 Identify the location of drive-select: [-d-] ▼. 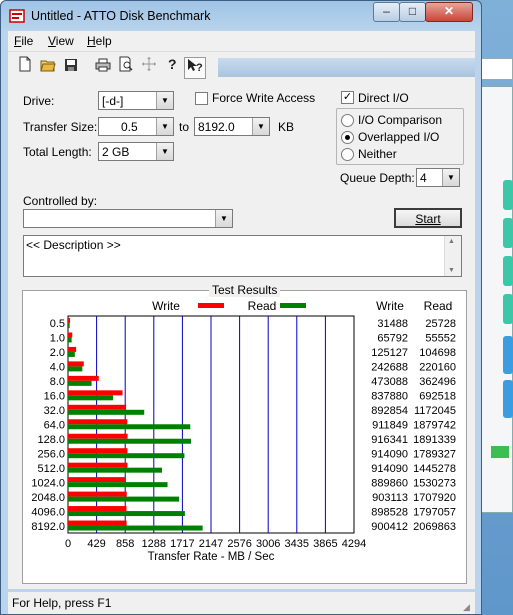
(136, 100).